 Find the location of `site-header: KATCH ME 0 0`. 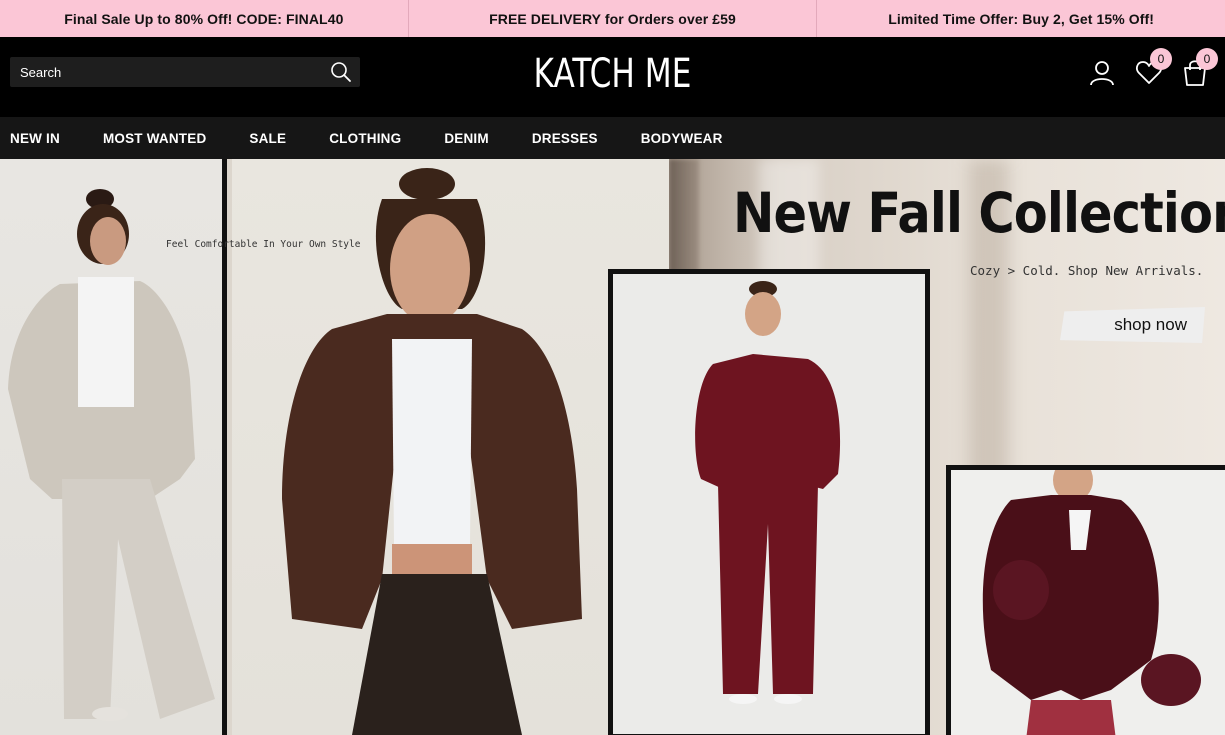

site-header: KATCH ME 0 0 is located at coordinates (612, 77).